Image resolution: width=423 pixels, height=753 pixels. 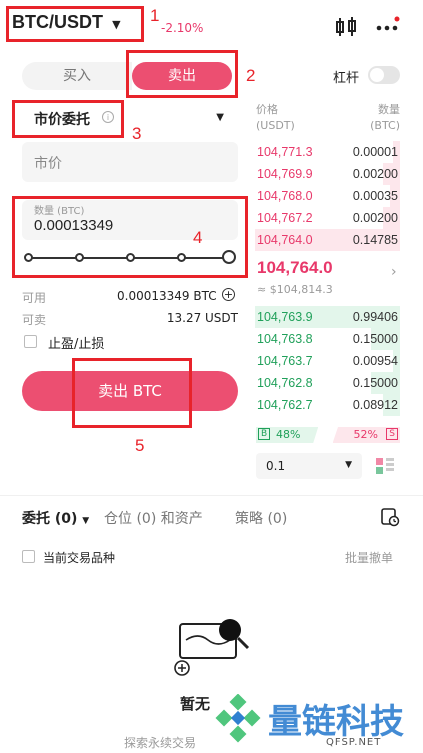 I want to click on tpsl-checkbox, so click(x=30, y=341).